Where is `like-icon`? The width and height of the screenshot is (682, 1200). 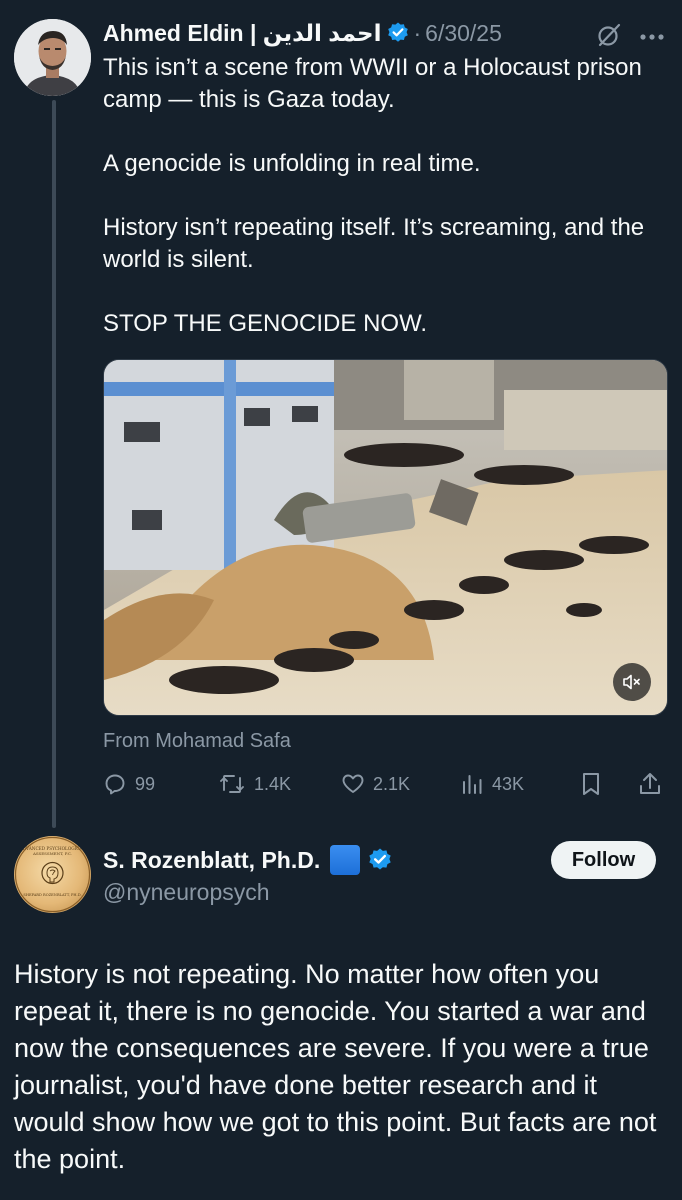 like-icon is located at coordinates (353, 783).